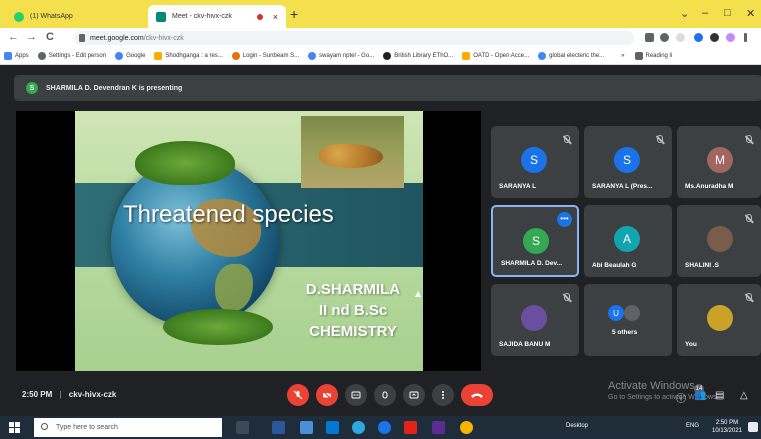  Describe the element at coordinates (414, 395) in the screenshot. I see `present-button` at that location.